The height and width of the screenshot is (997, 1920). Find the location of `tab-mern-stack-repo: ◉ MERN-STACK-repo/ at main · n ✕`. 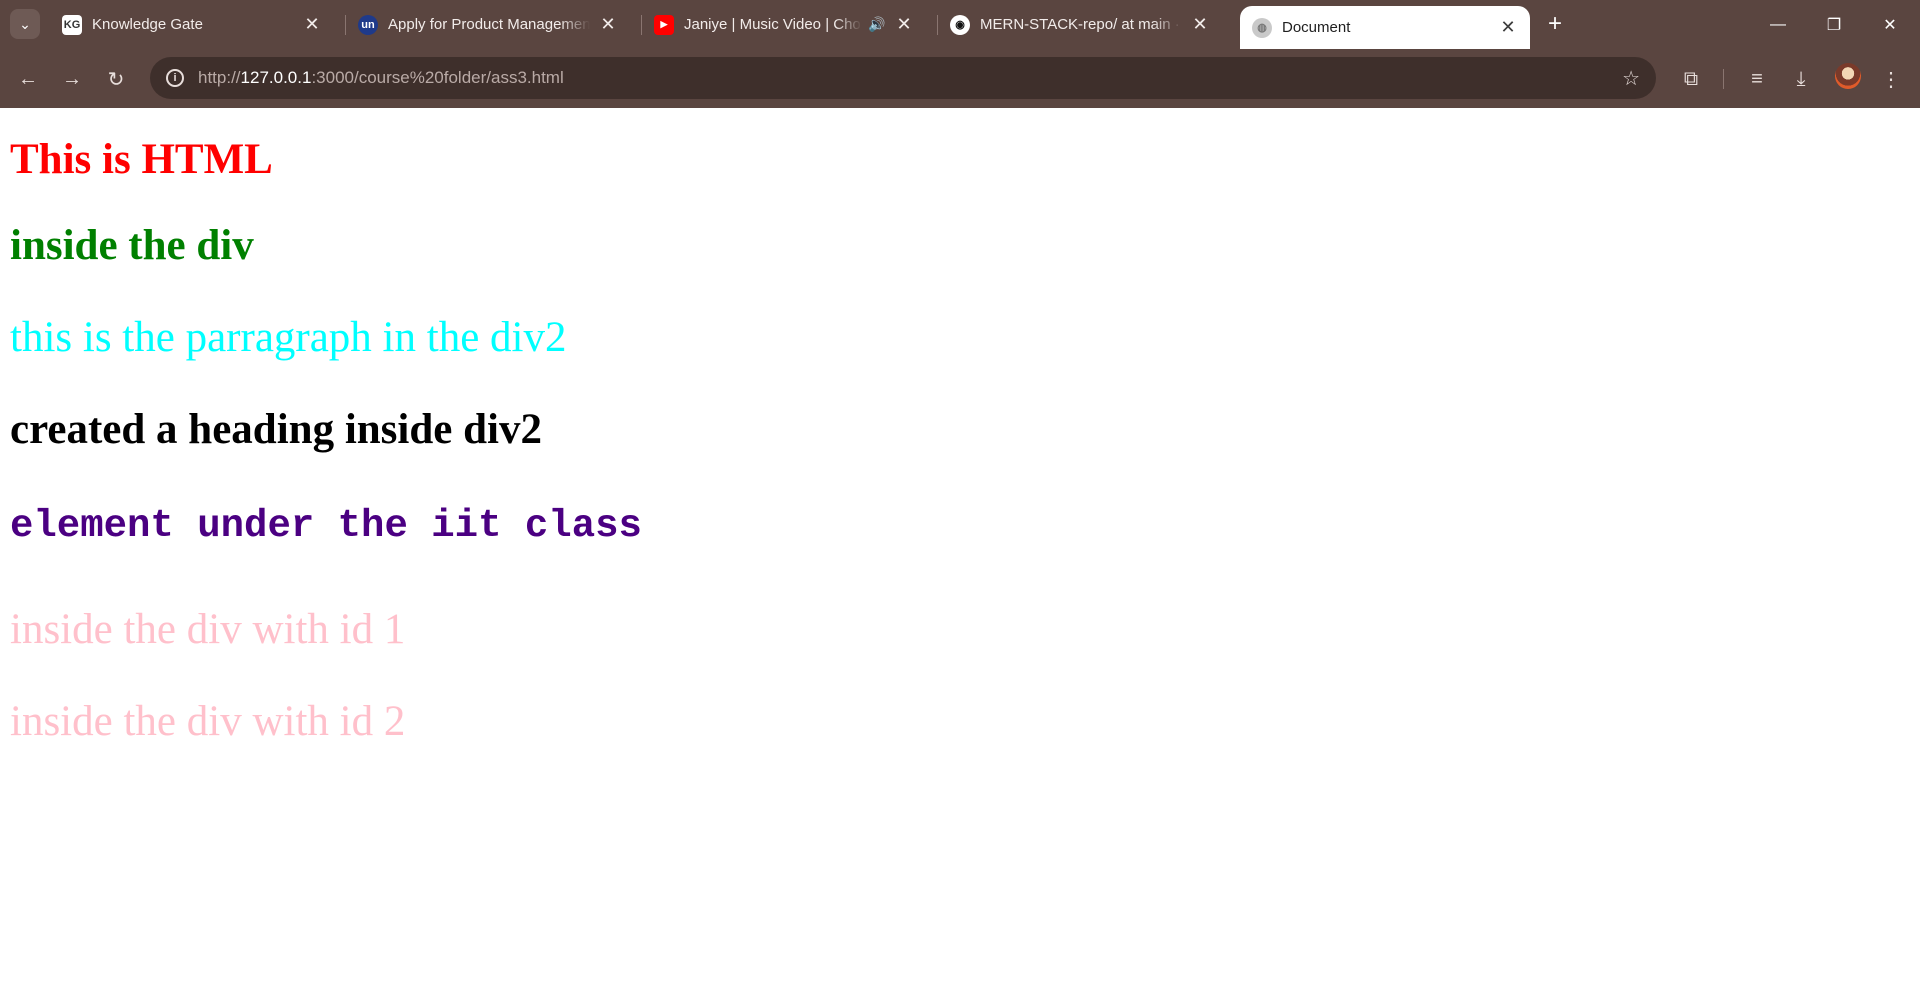

tab-mern-stack-repo: ◉ MERN-STACK-repo/ at main · n ✕ is located at coordinates (1080, 24).